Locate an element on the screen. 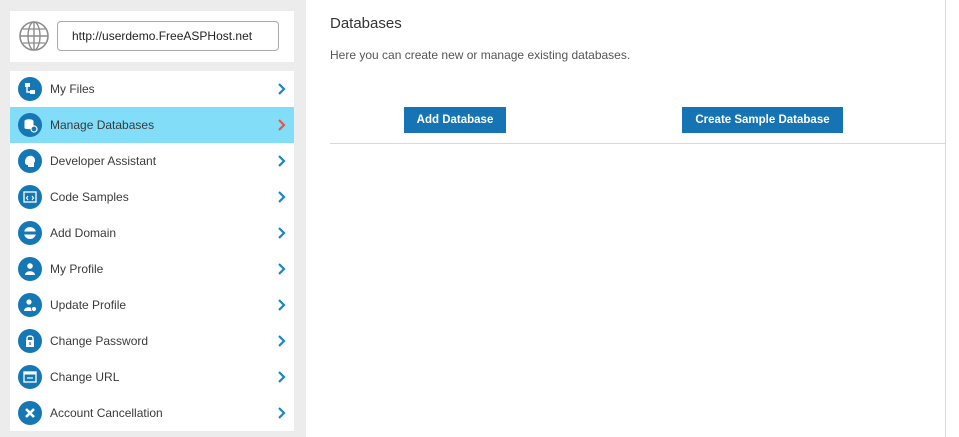 The height and width of the screenshot is (437, 959). sidebar-item-developer-assistant: Developer Assistant is located at coordinates (152, 161).